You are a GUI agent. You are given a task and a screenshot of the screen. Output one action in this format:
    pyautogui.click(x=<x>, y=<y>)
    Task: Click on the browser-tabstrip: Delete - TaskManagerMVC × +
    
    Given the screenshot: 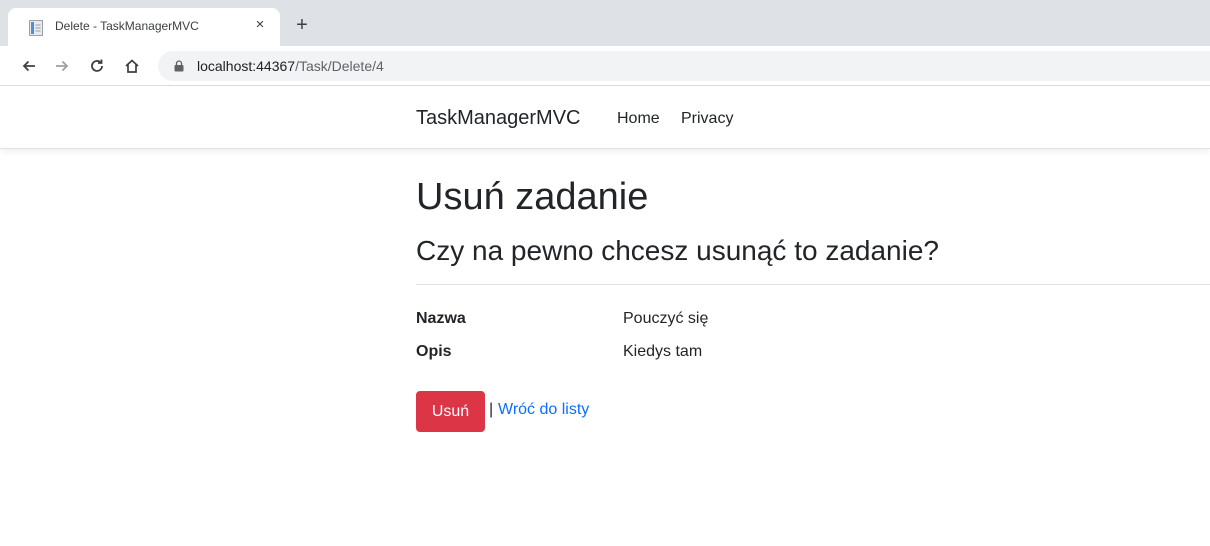 What is the action you would take?
    pyautogui.click(x=605, y=23)
    